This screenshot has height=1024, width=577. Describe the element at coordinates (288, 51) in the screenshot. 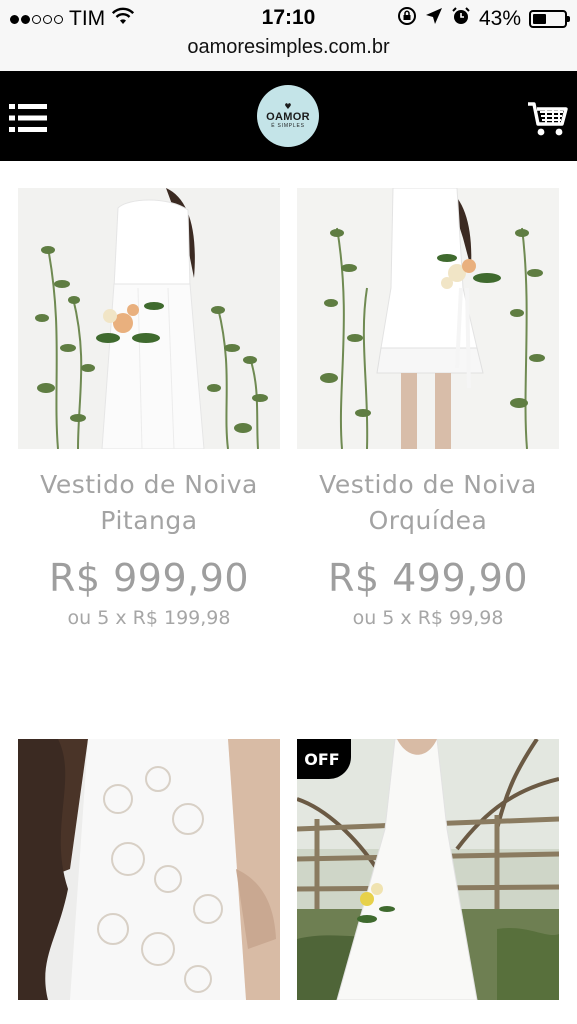

I see `url-bar: oamoresimples.com.br` at that location.